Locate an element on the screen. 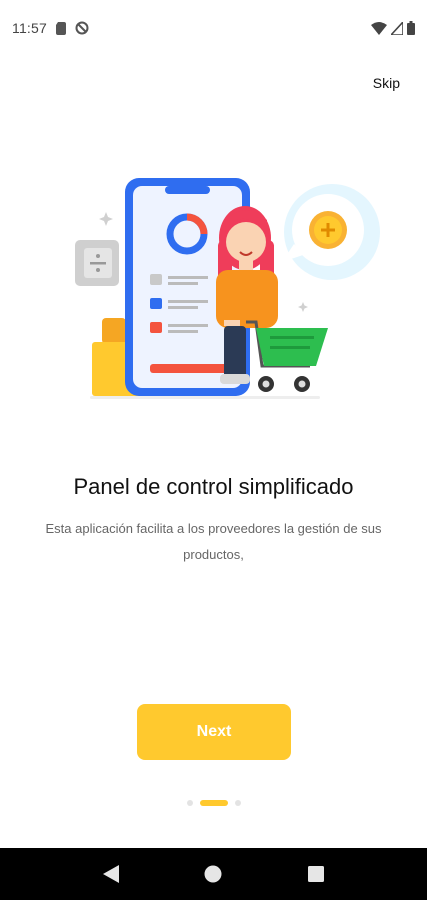  status-left: 11:57 is located at coordinates (50, 28).